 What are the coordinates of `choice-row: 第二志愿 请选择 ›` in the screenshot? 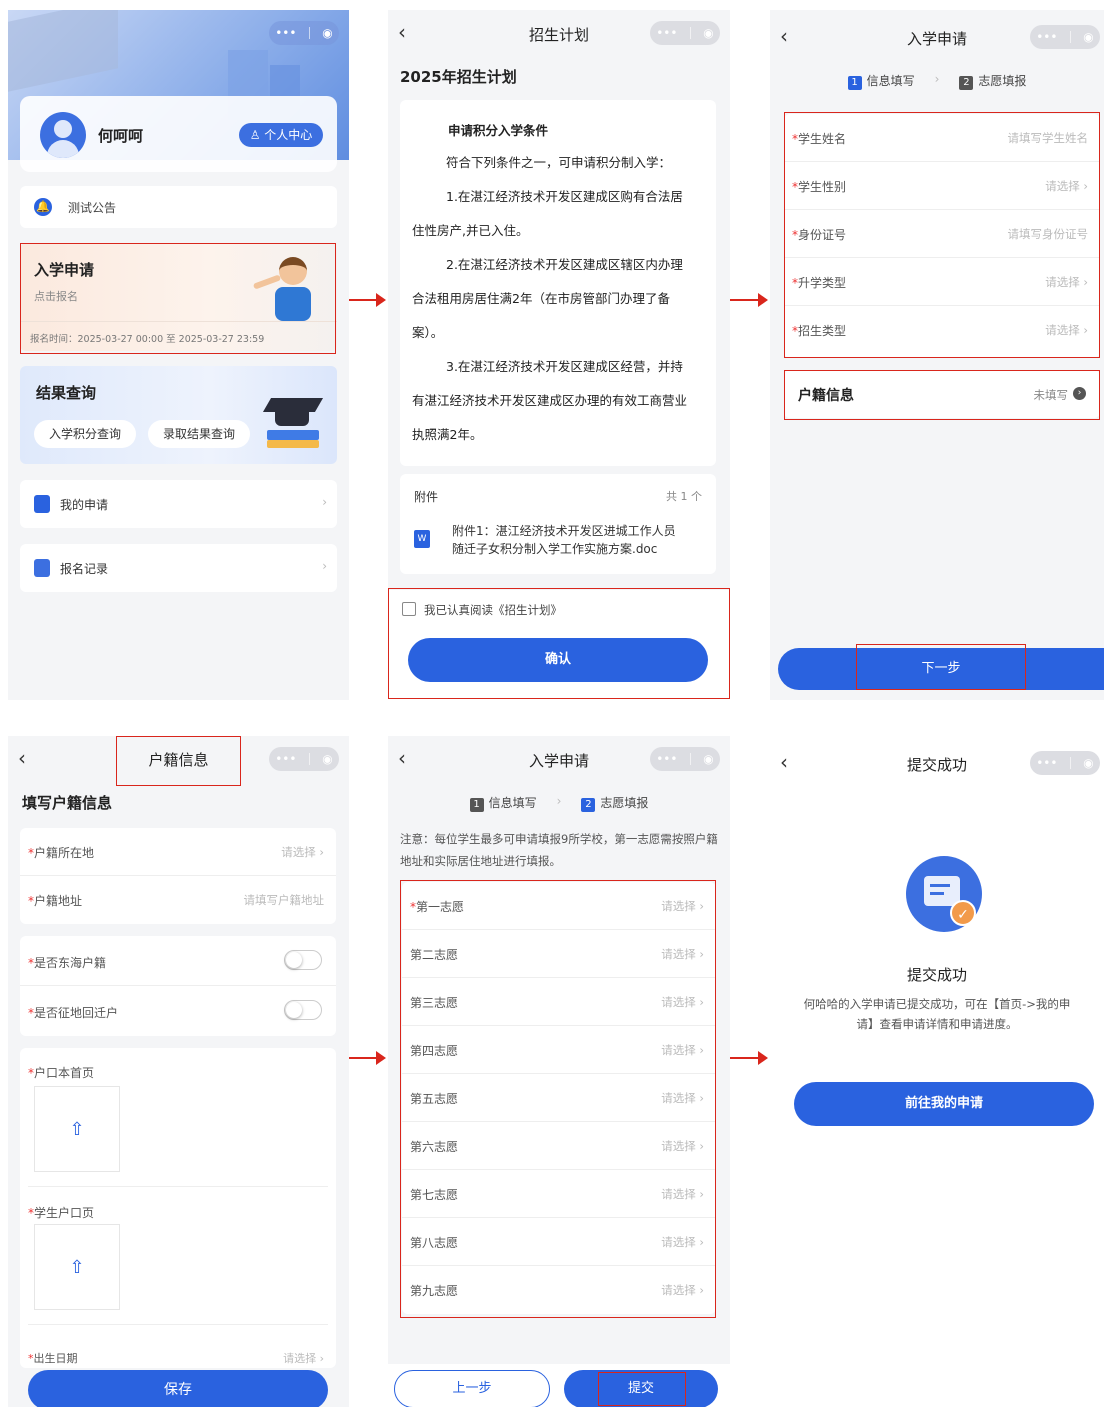 It's located at (559, 954).